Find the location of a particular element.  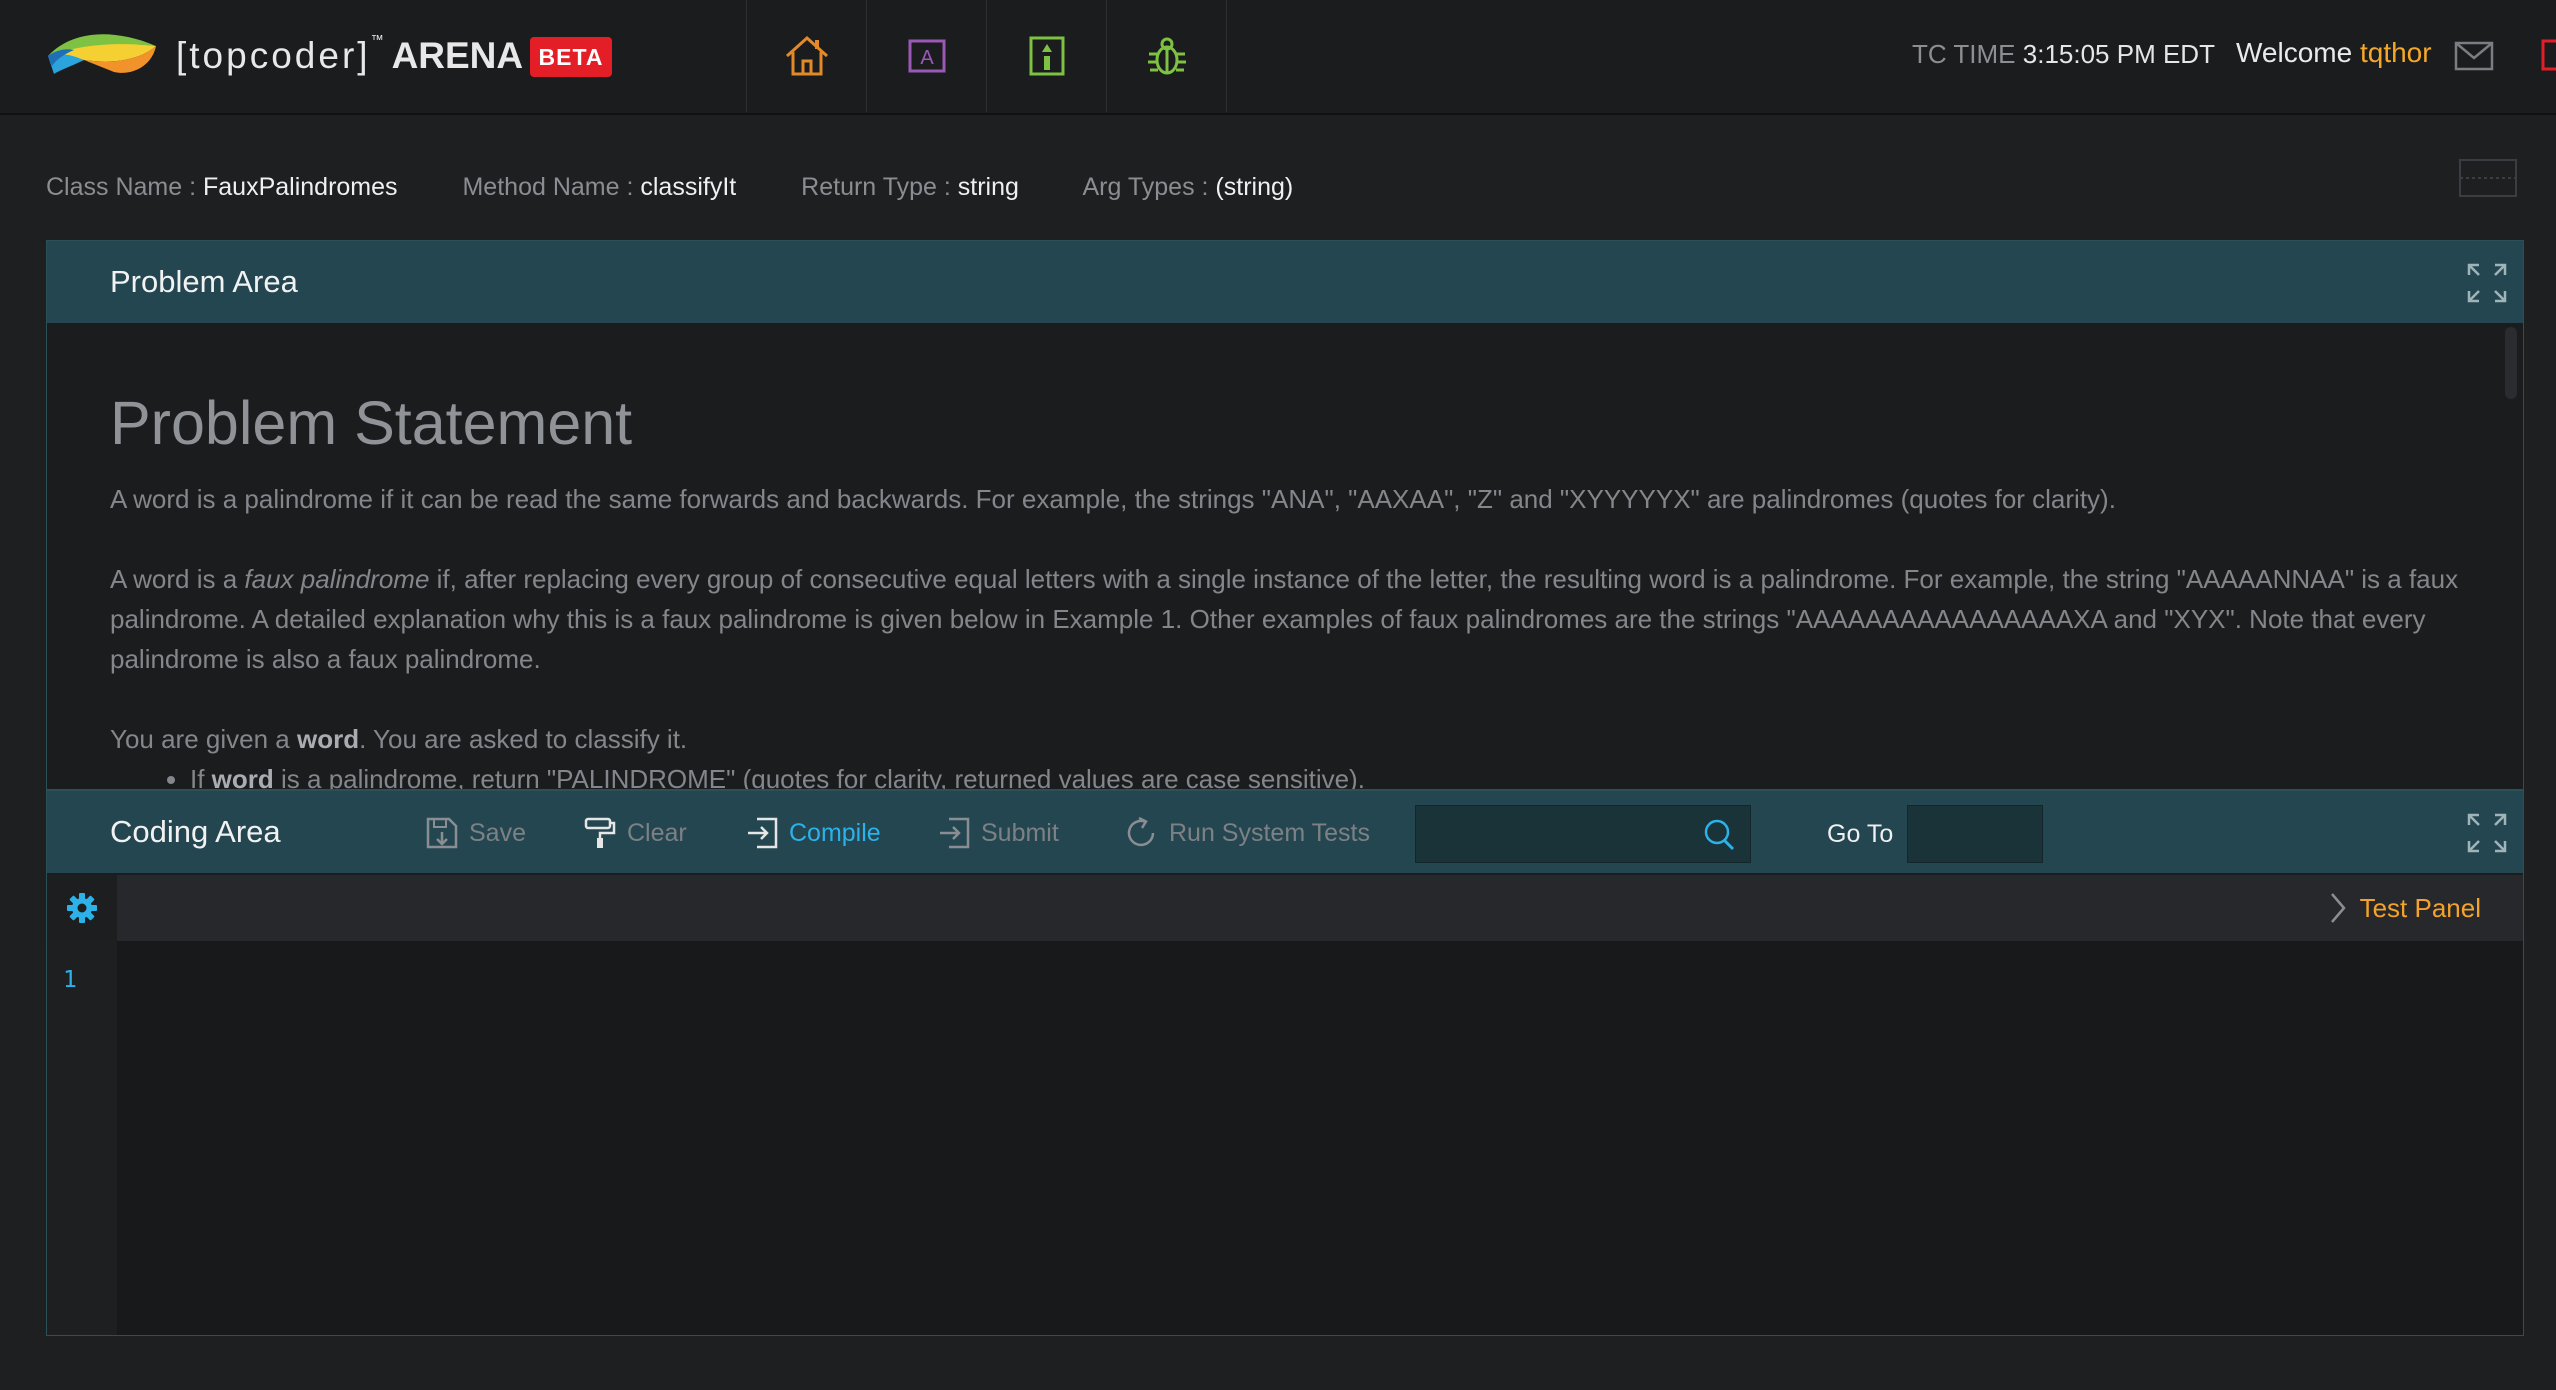

nav-active-contests: A is located at coordinates (926, 56).